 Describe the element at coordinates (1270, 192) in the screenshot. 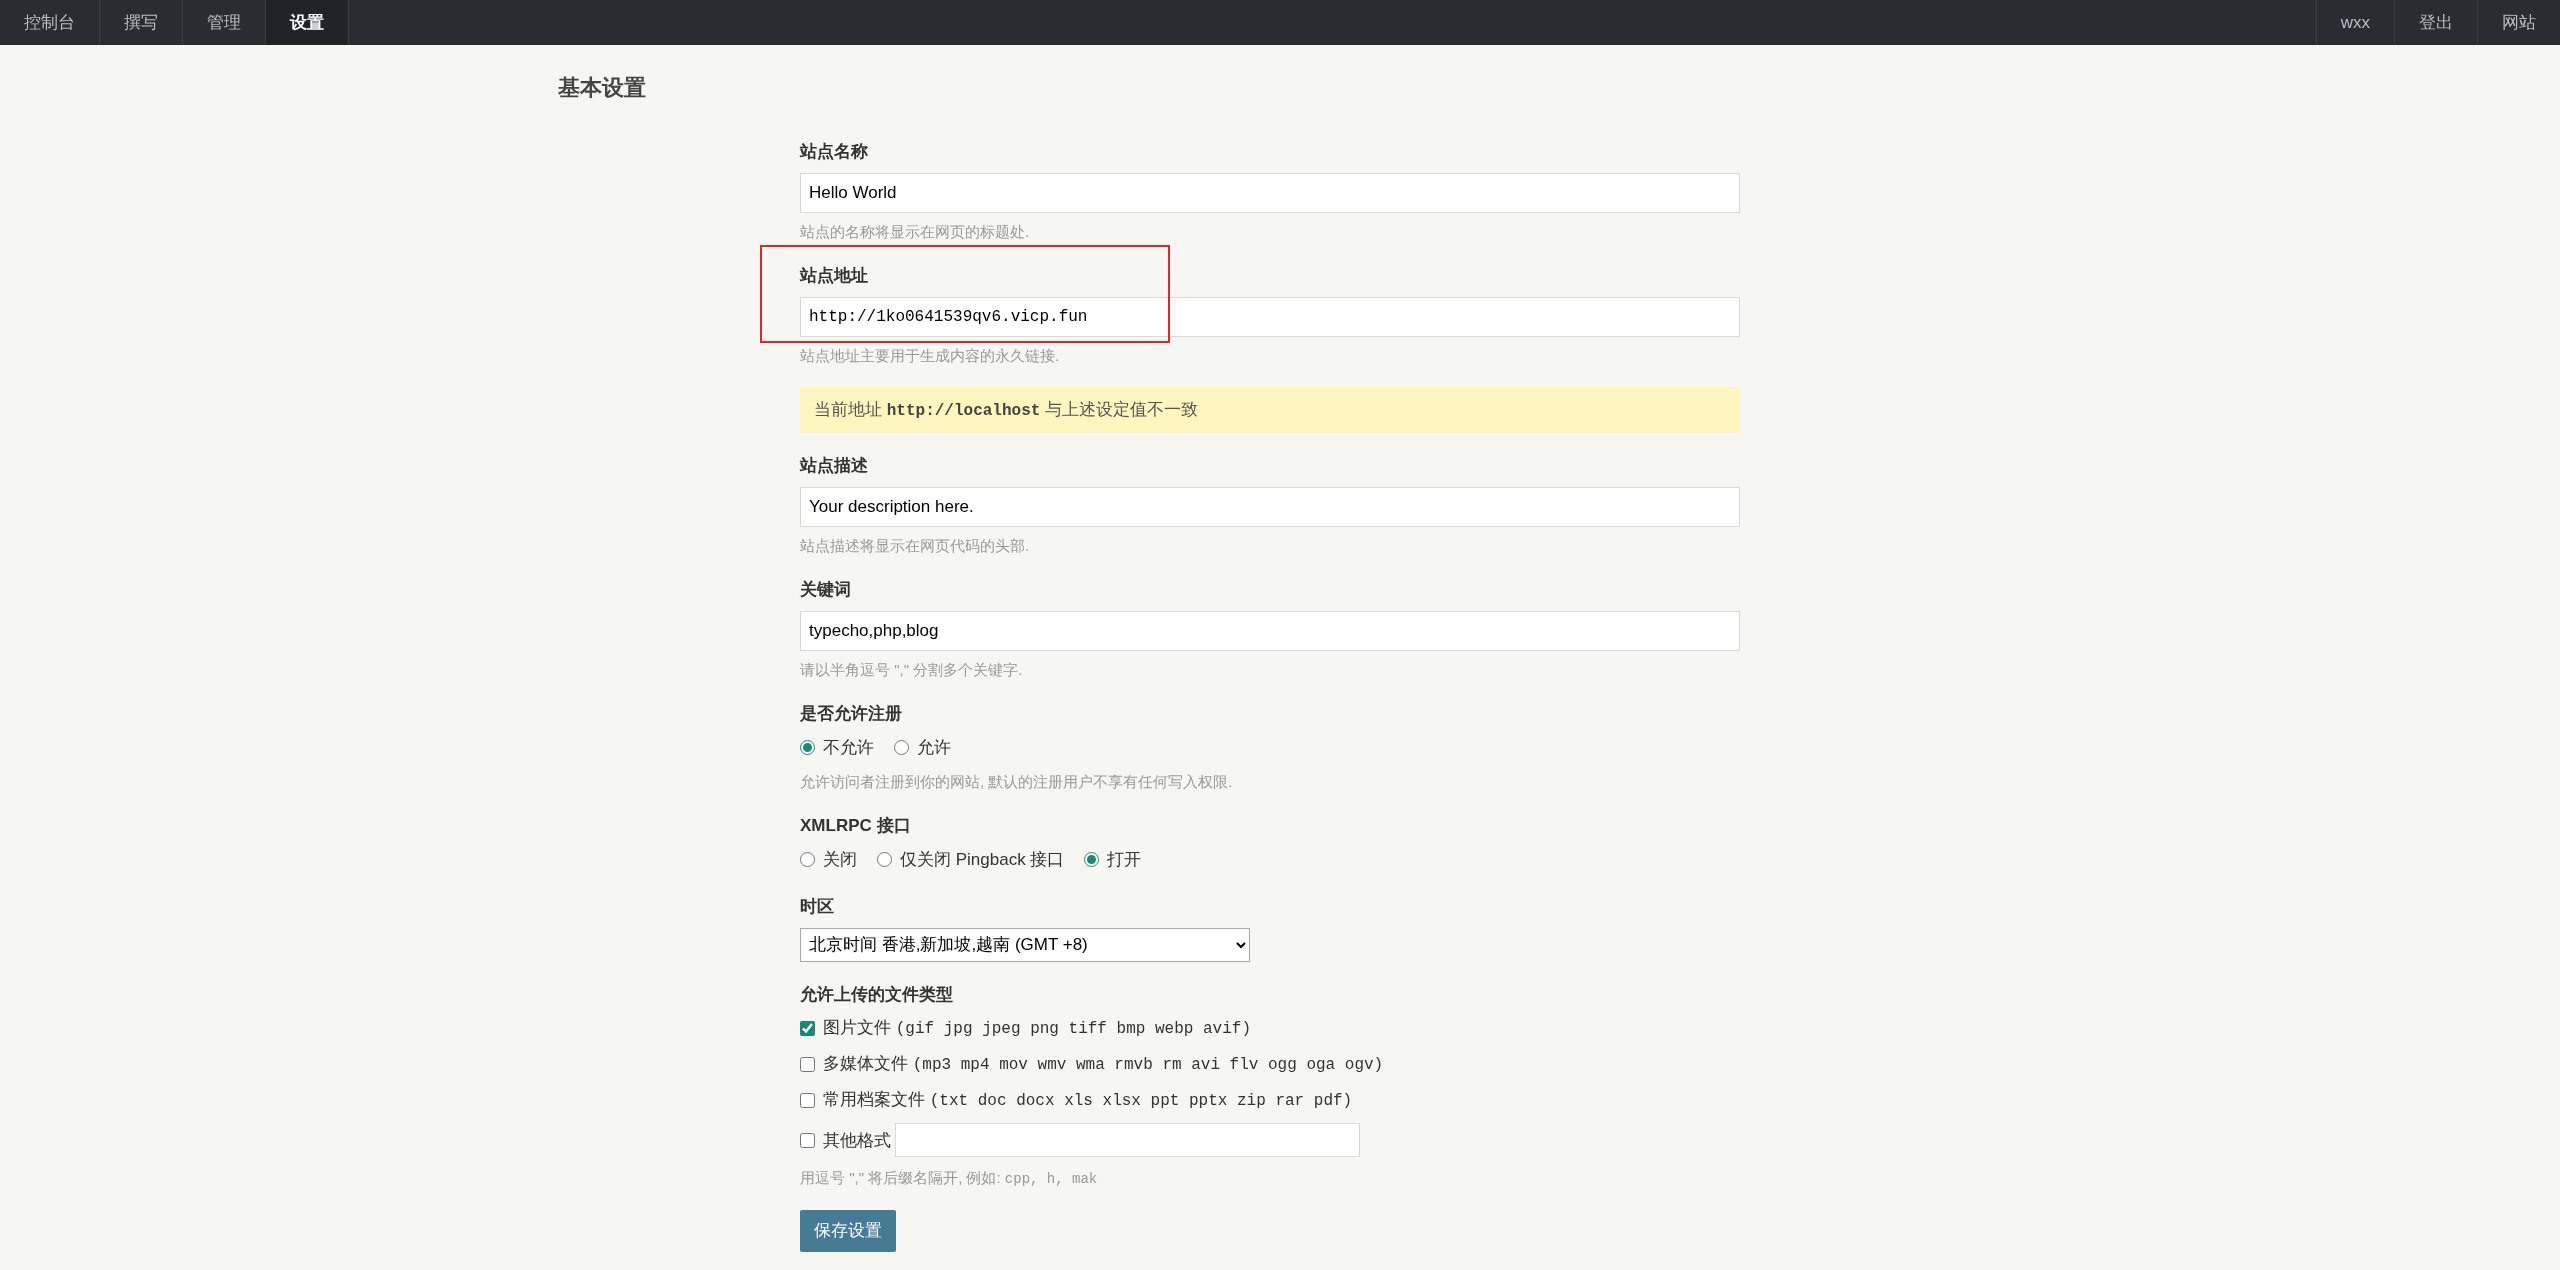

I see `text-field: Hello World` at that location.